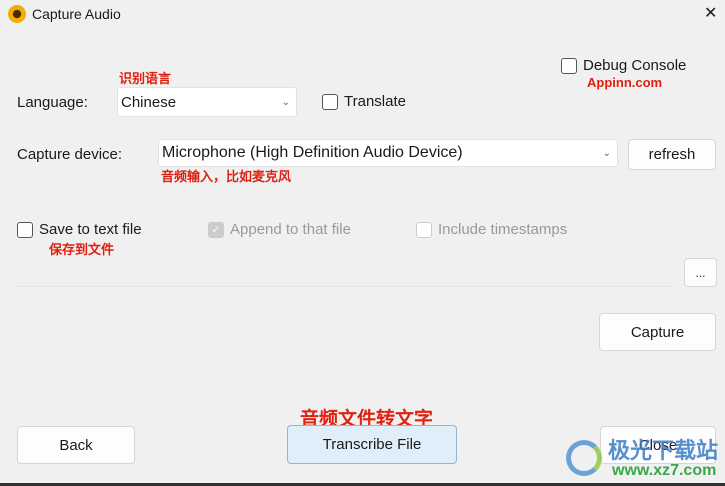 The height and width of the screenshot is (486, 725). I want to click on watermark-name: 极光下载站, so click(663, 450).